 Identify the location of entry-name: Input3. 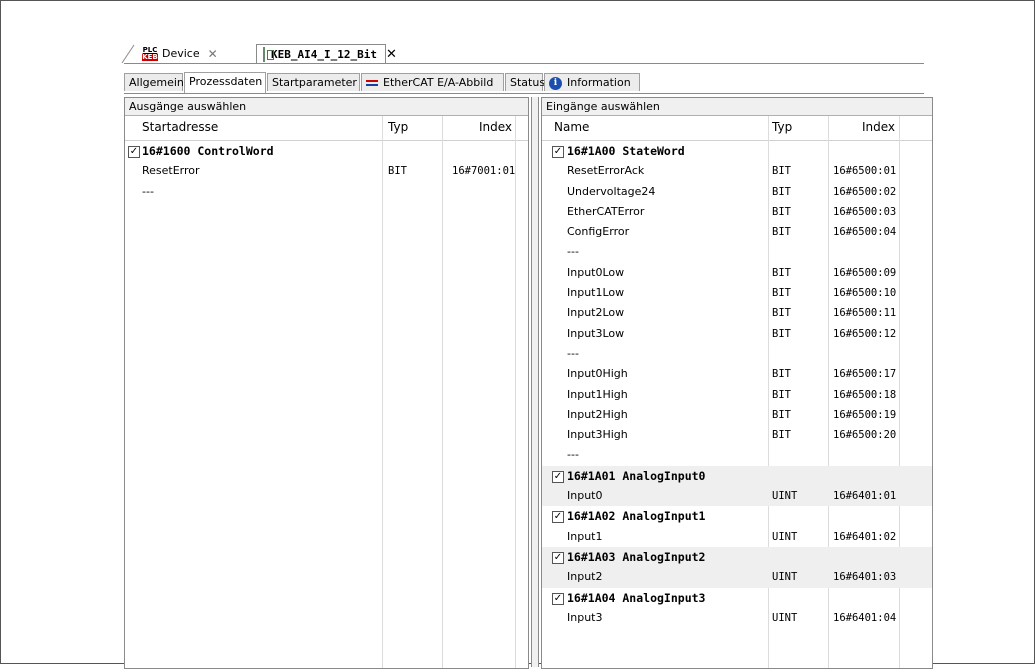
(585, 617).